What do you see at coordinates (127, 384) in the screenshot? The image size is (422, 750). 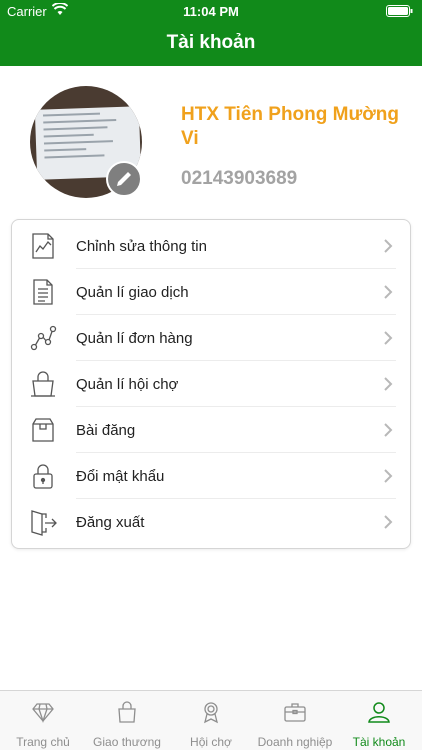 I see `menu-item-label: Quản lí hội chợ` at bounding box center [127, 384].